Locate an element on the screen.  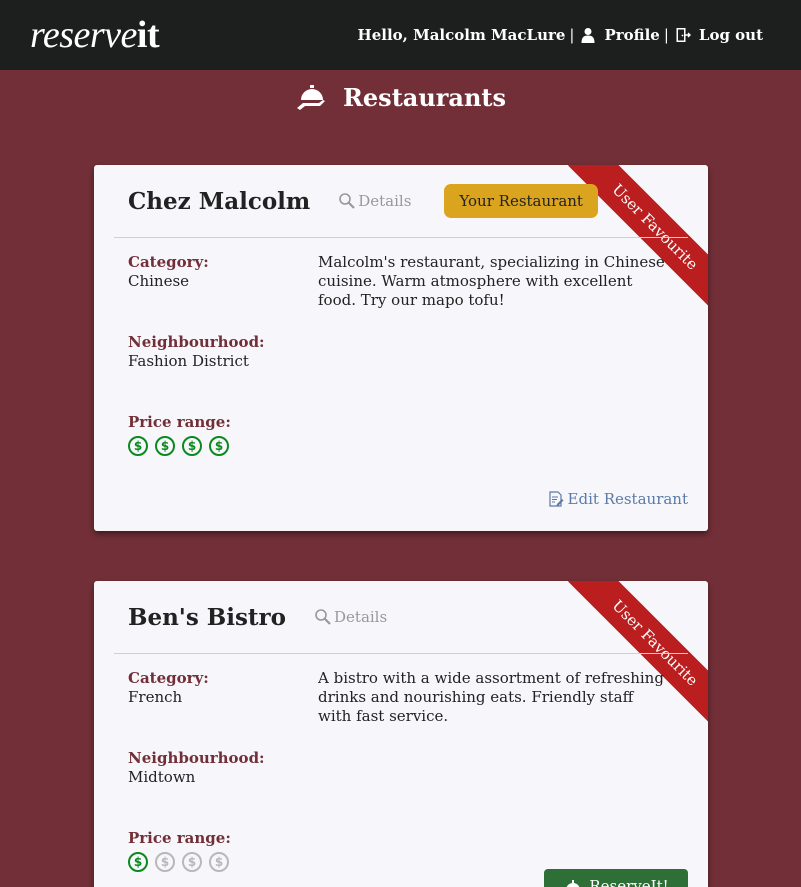
neighbourhood-field: Neighbourhood: Midtown is located at coordinates (218, 768).